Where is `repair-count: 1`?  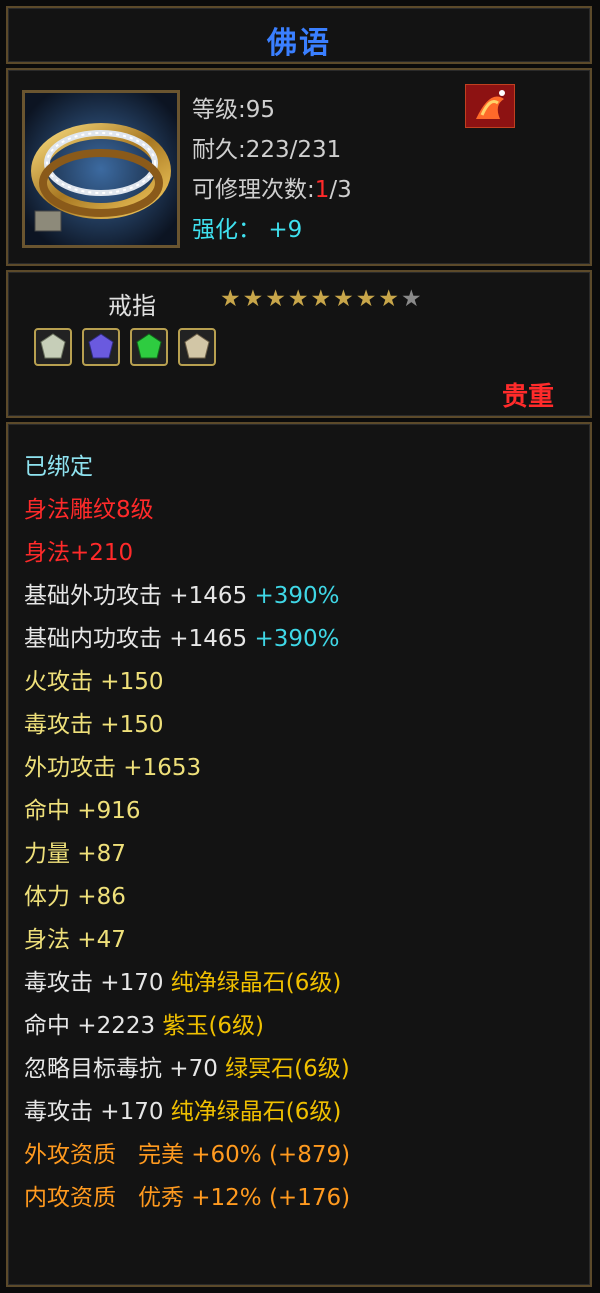 repair-count: 1 is located at coordinates (322, 190).